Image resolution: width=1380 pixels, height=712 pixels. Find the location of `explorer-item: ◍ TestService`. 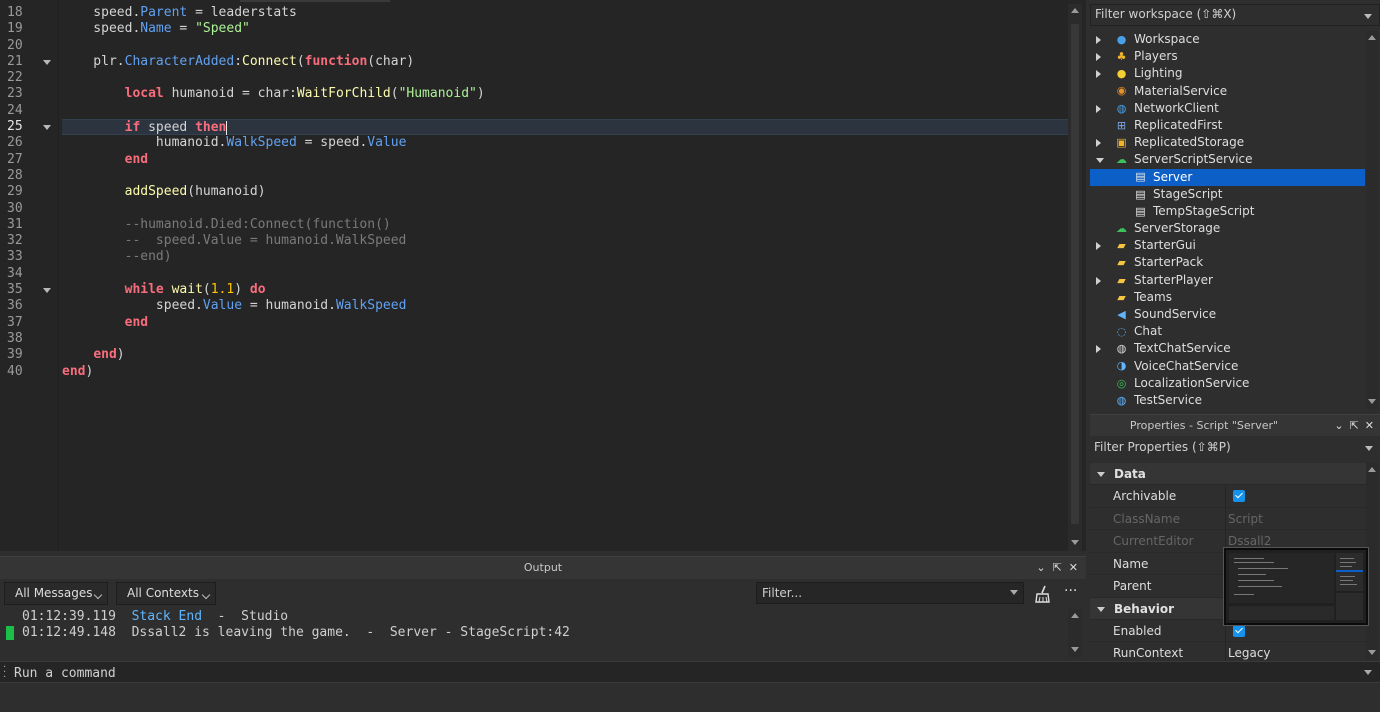

explorer-item: ◍ TestService is located at coordinates (1227, 400).